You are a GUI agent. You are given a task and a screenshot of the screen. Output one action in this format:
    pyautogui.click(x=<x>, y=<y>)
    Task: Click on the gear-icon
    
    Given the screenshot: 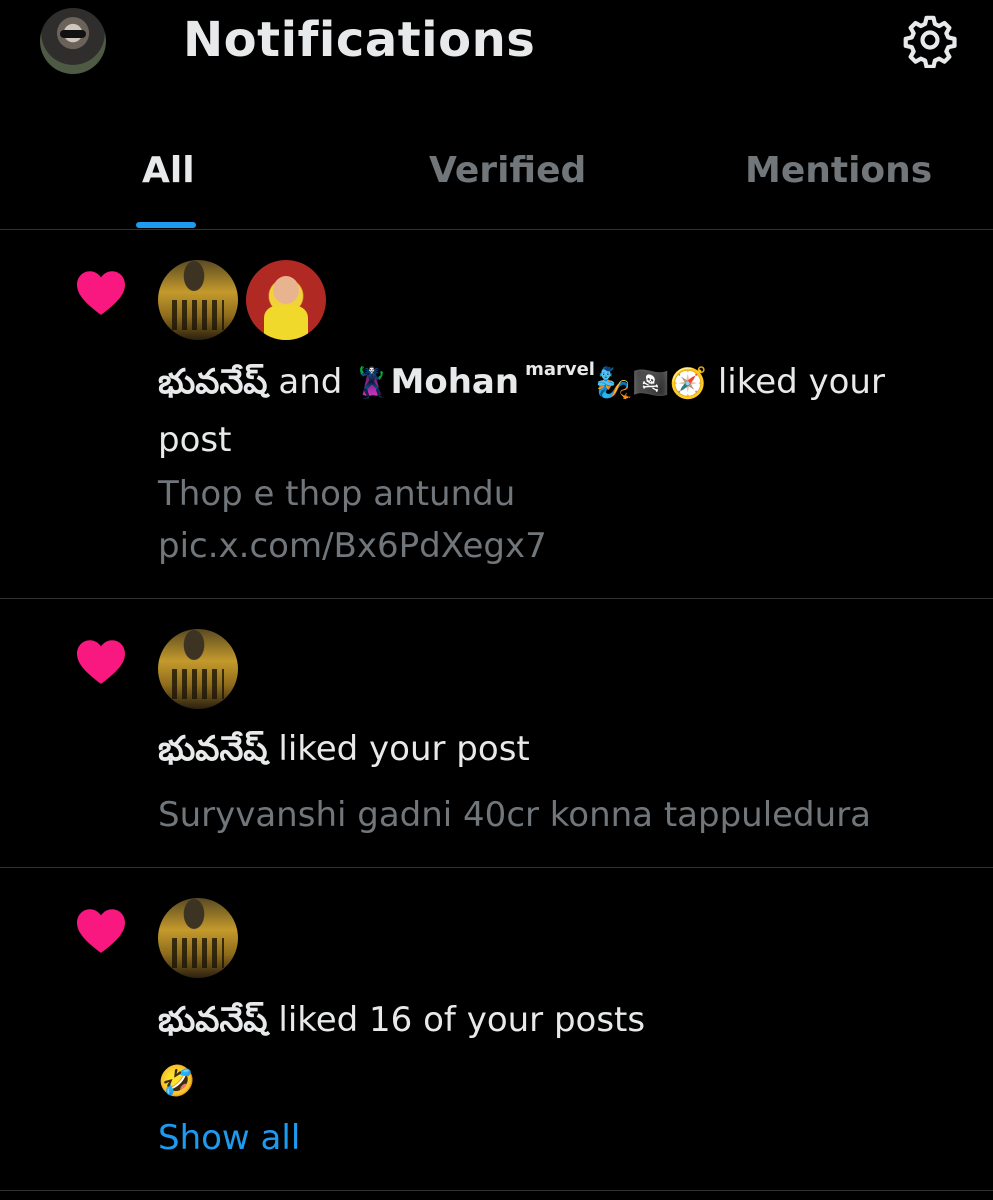 What is the action you would take?
    pyautogui.click(x=930, y=40)
    